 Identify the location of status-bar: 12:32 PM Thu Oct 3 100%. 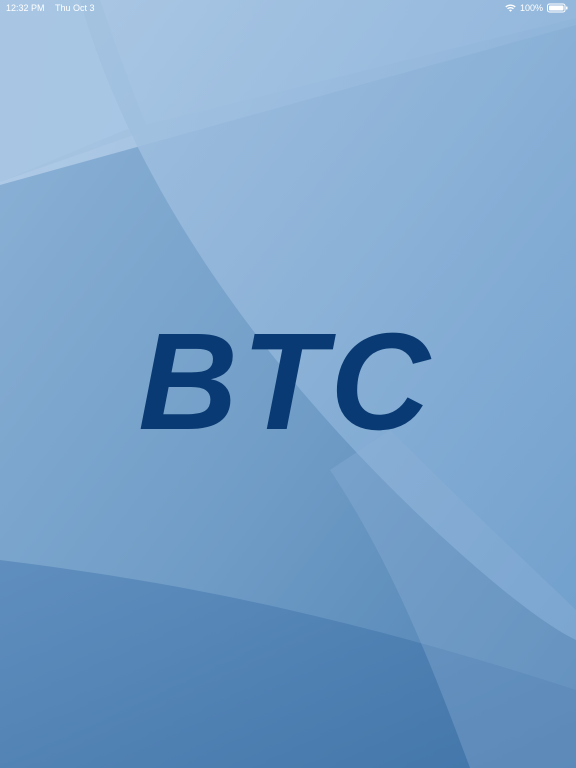
(288, 8).